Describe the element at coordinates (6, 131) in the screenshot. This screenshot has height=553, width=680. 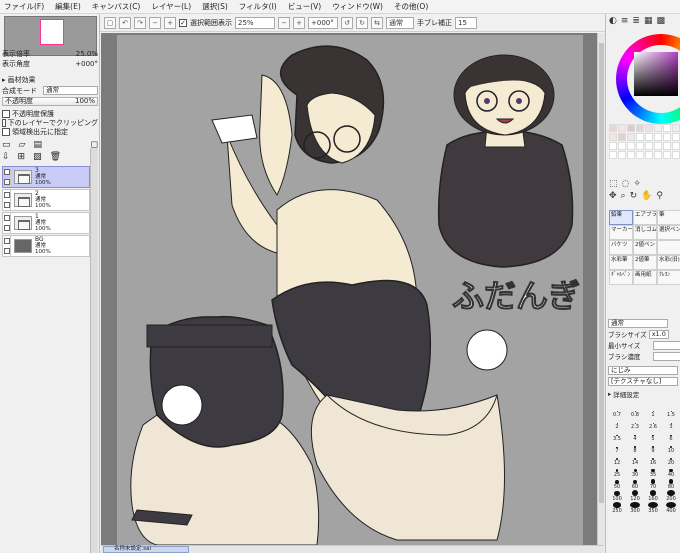
I see `specify-source-checkbox` at that location.